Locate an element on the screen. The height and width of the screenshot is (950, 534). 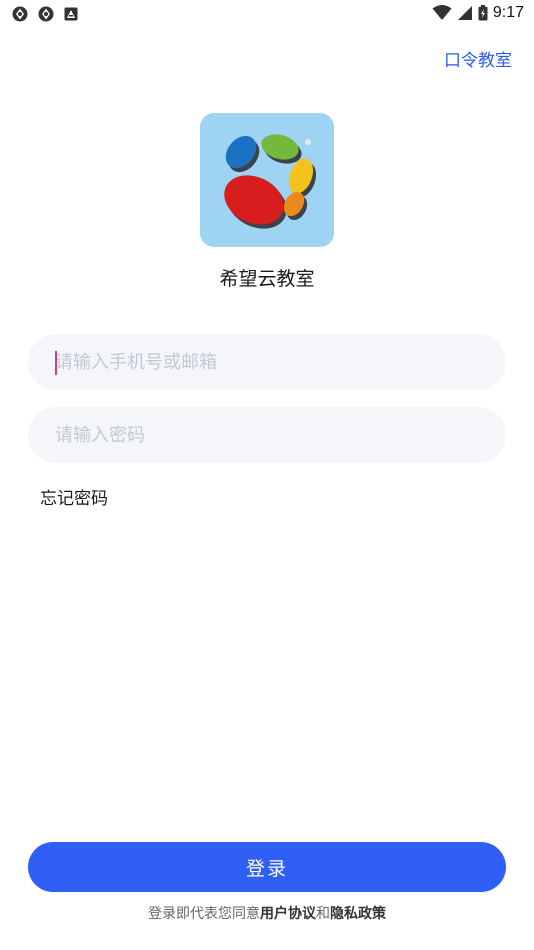
agreement-prefix: 登录即代表您同意 is located at coordinates (204, 914).